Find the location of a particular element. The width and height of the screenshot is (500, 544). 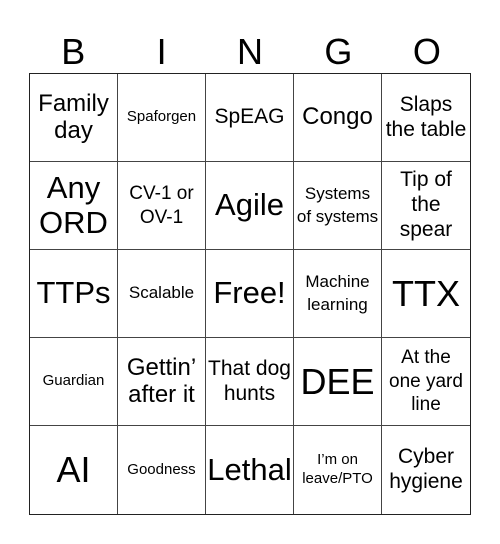

bingo-cell-text: Spaforgen is located at coordinates (161, 117).